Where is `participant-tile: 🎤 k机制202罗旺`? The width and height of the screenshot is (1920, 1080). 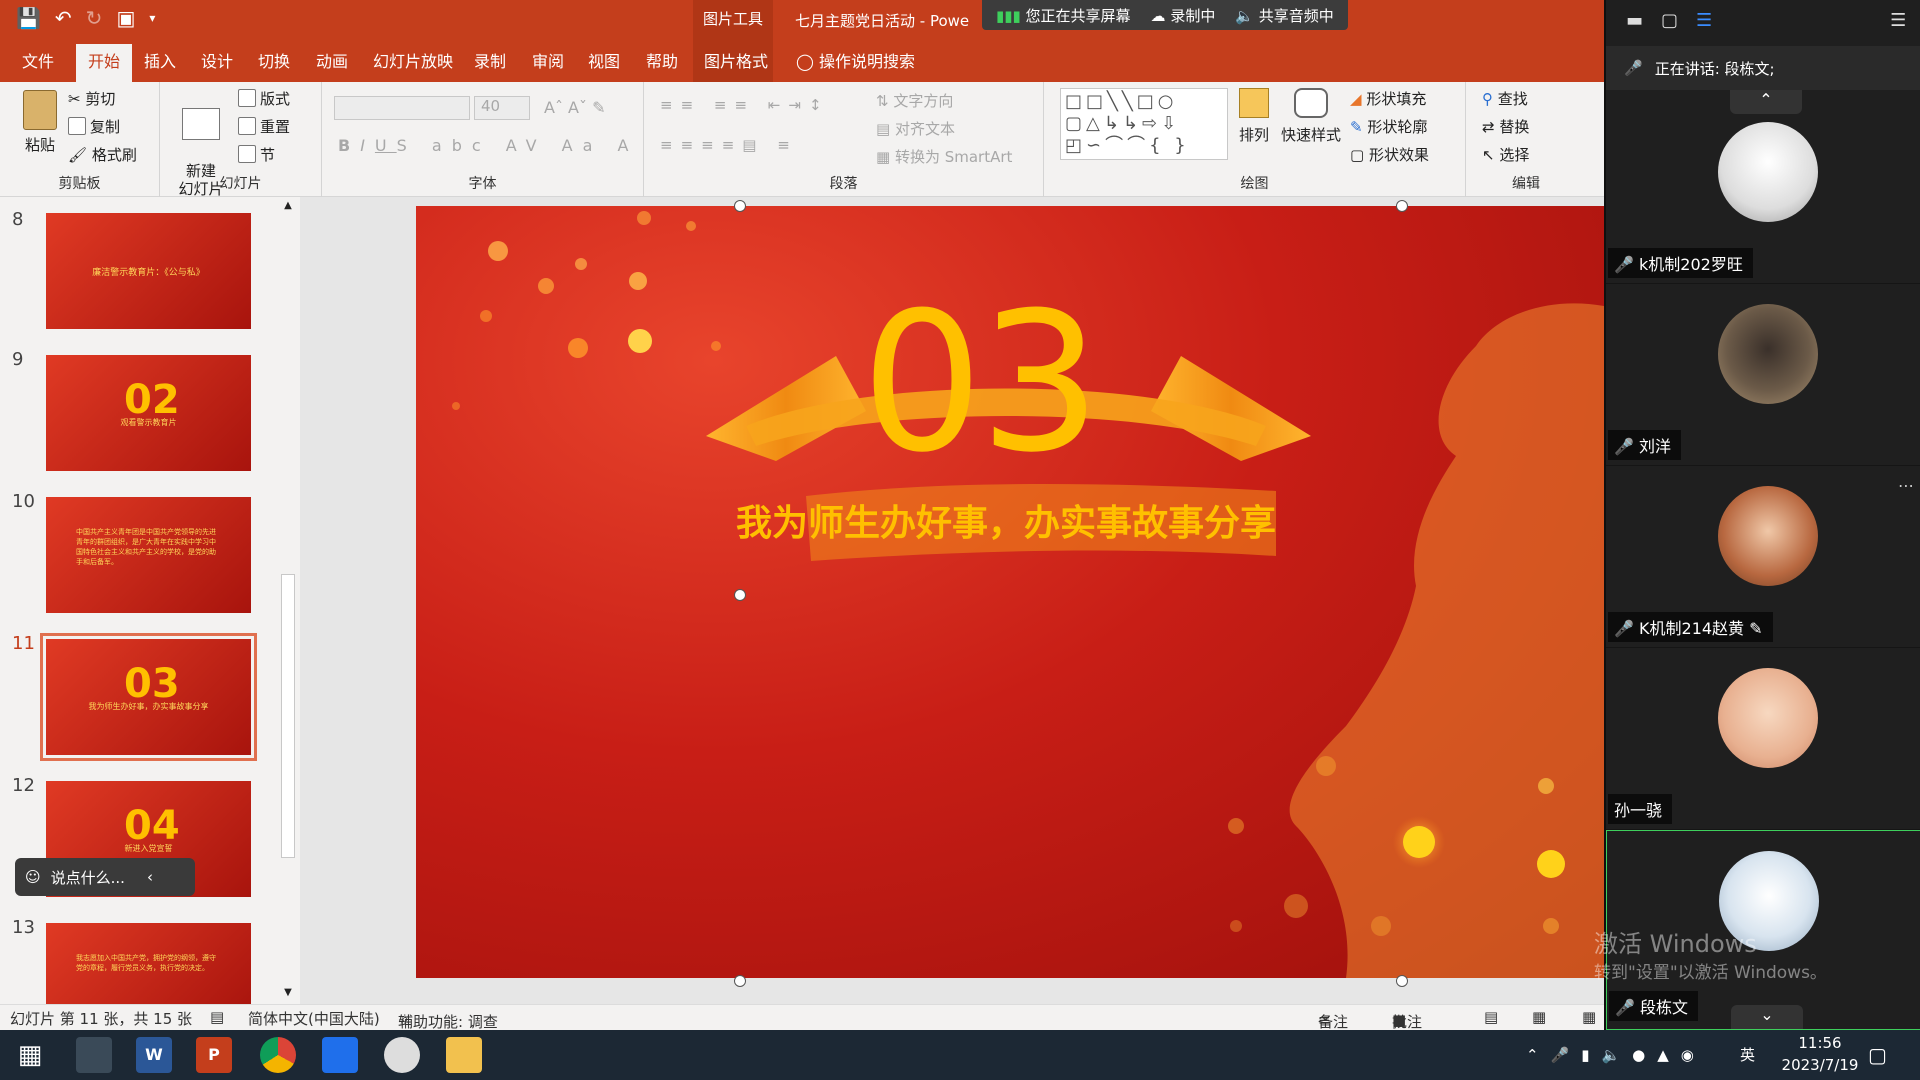 participant-tile: 🎤 k机制202罗旺 is located at coordinates (1763, 193).